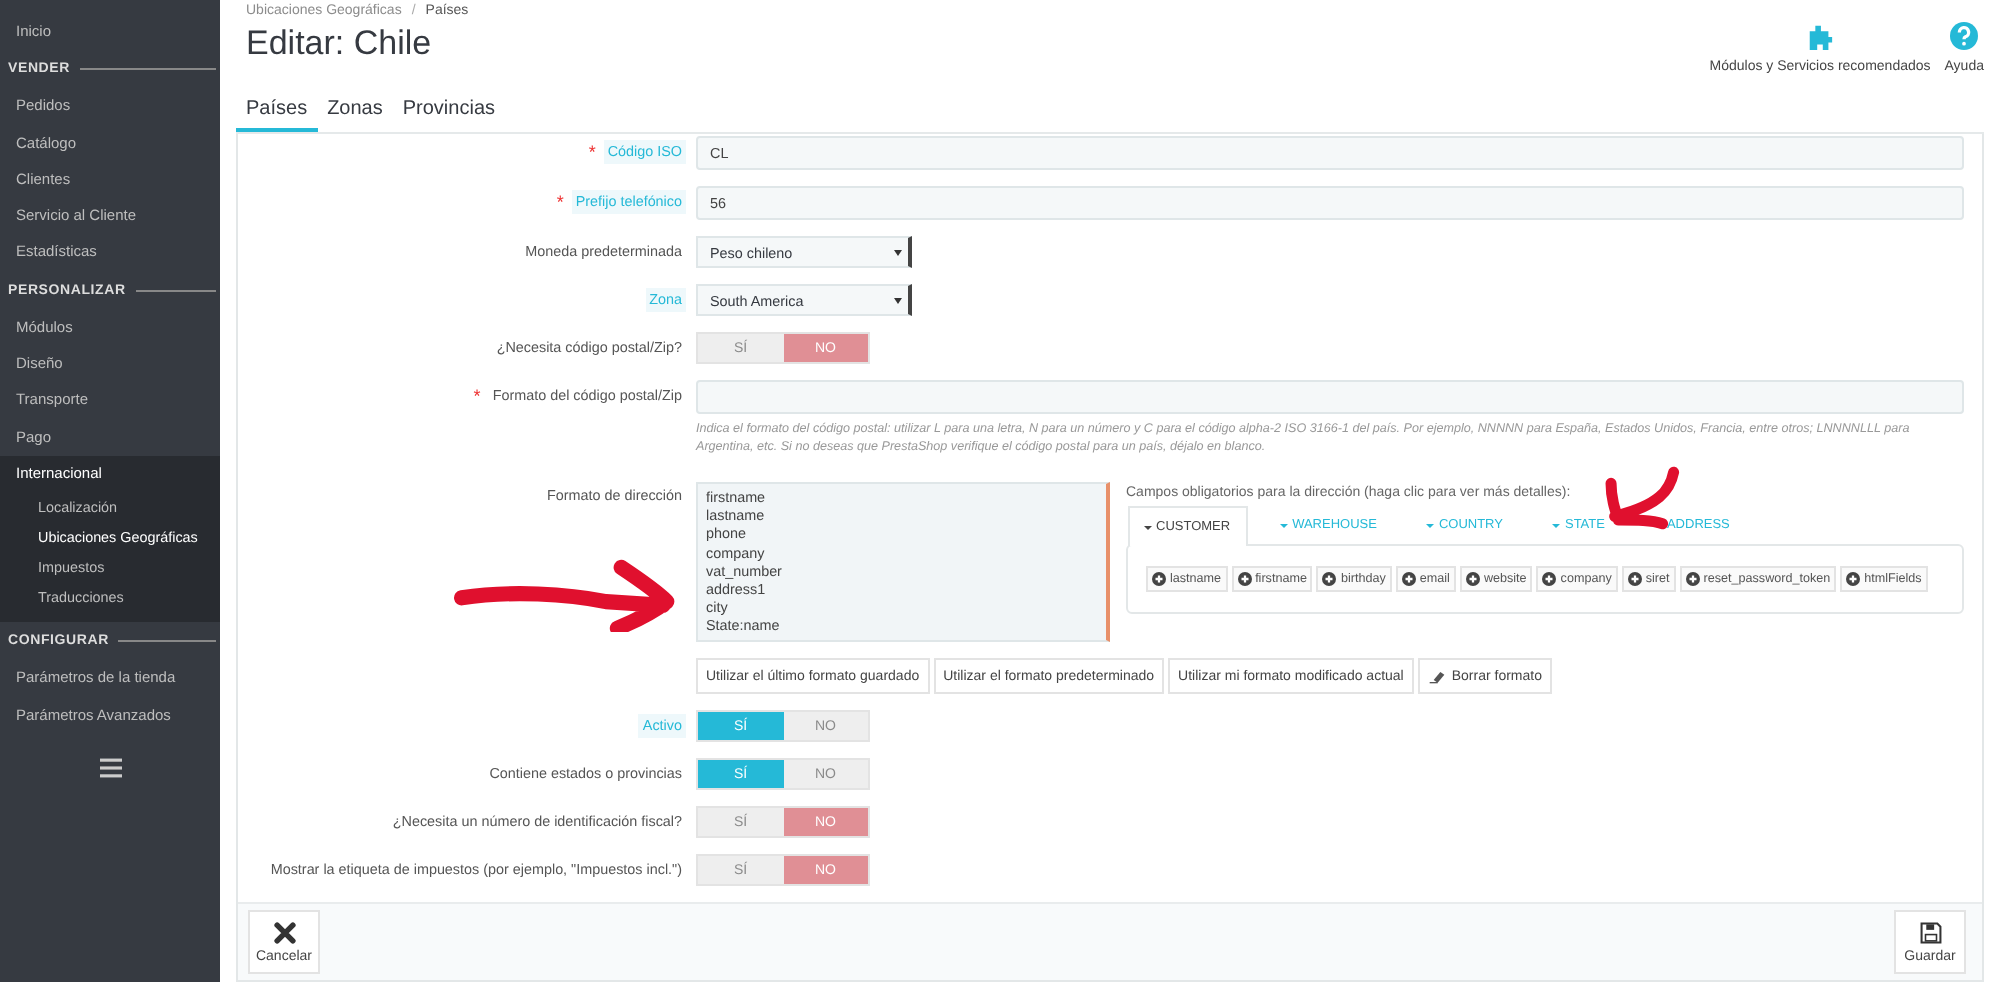  Describe the element at coordinates (110, 767) in the screenshot. I see `menu-icon` at that location.